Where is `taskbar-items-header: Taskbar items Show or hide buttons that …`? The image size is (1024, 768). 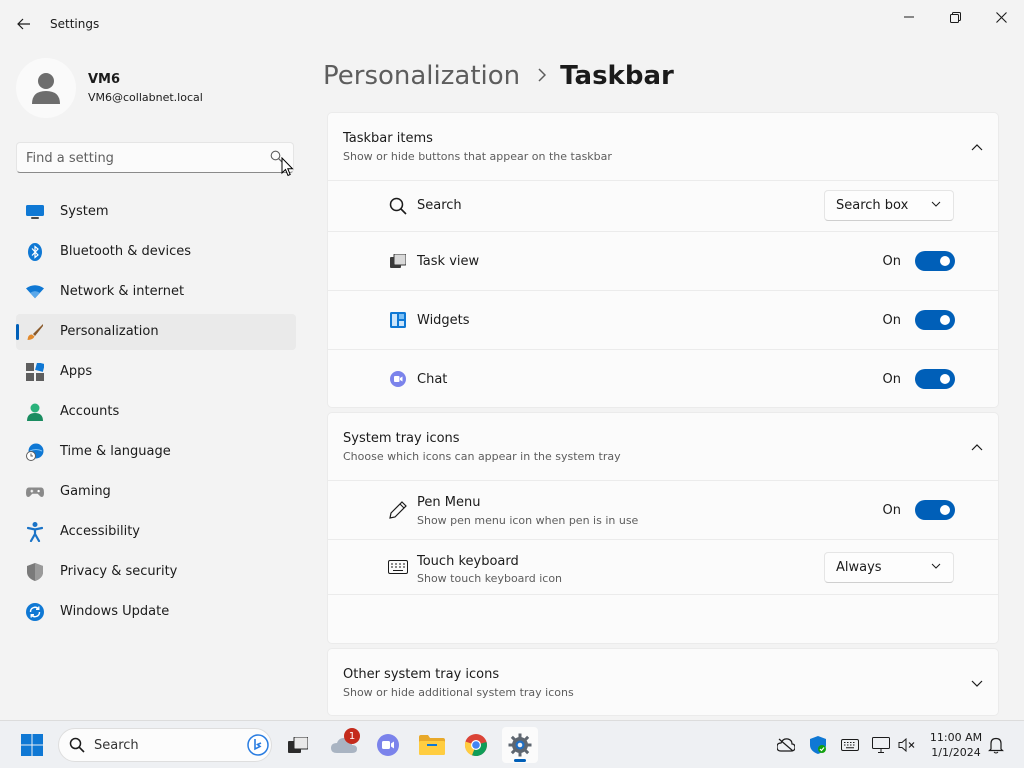
taskbar-items-header: Taskbar items Show or hide buttons that … is located at coordinates (663, 146).